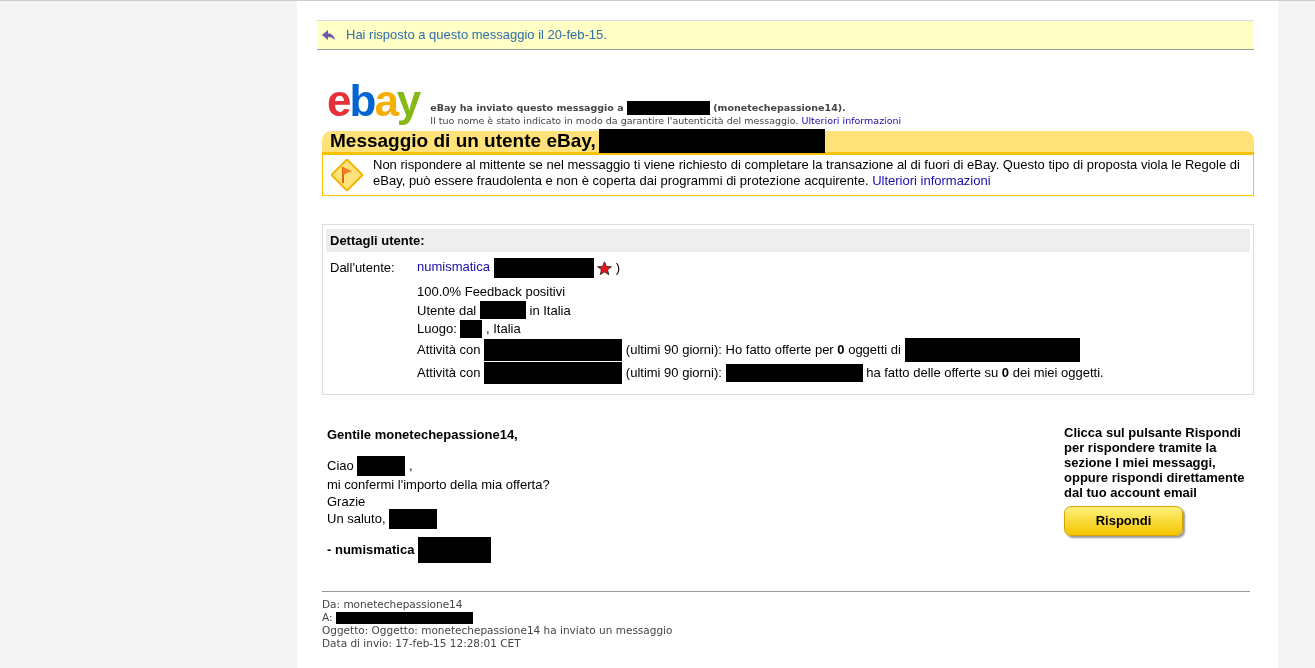 This screenshot has width=1315, height=668. I want to click on footer-text: A:, so click(327, 617).